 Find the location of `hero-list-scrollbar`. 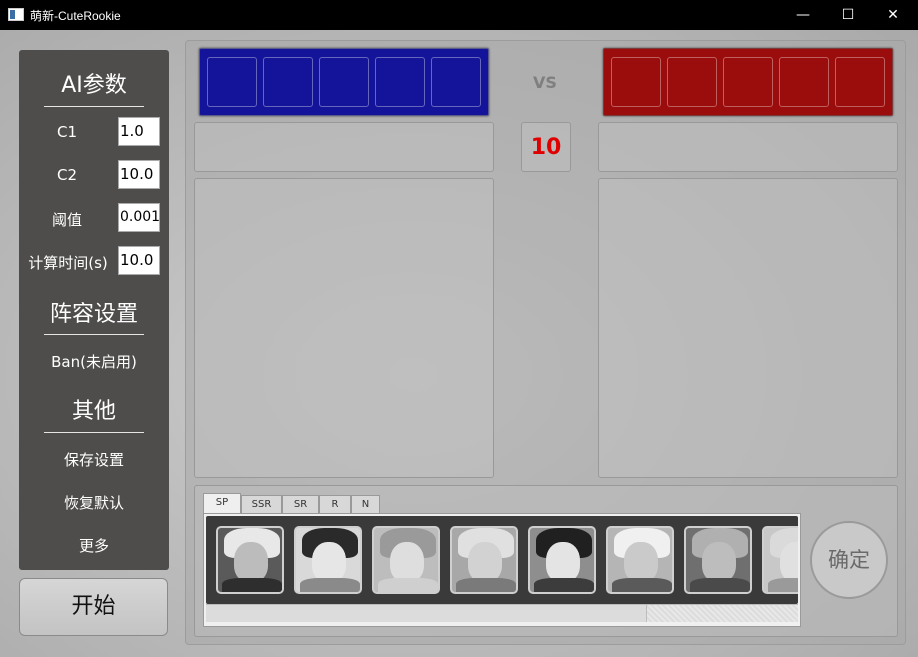

hero-list-scrollbar is located at coordinates (502, 613).